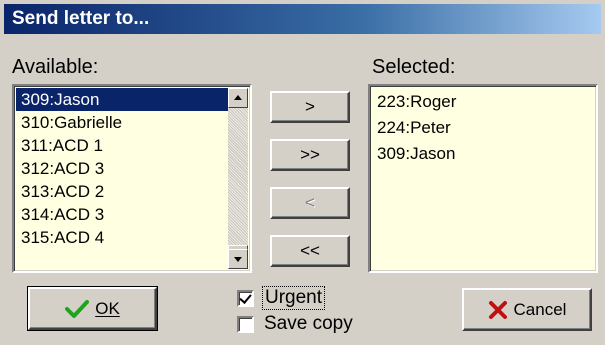 This screenshot has width=605, height=345. I want to click on check-icon, so click(77, 308).